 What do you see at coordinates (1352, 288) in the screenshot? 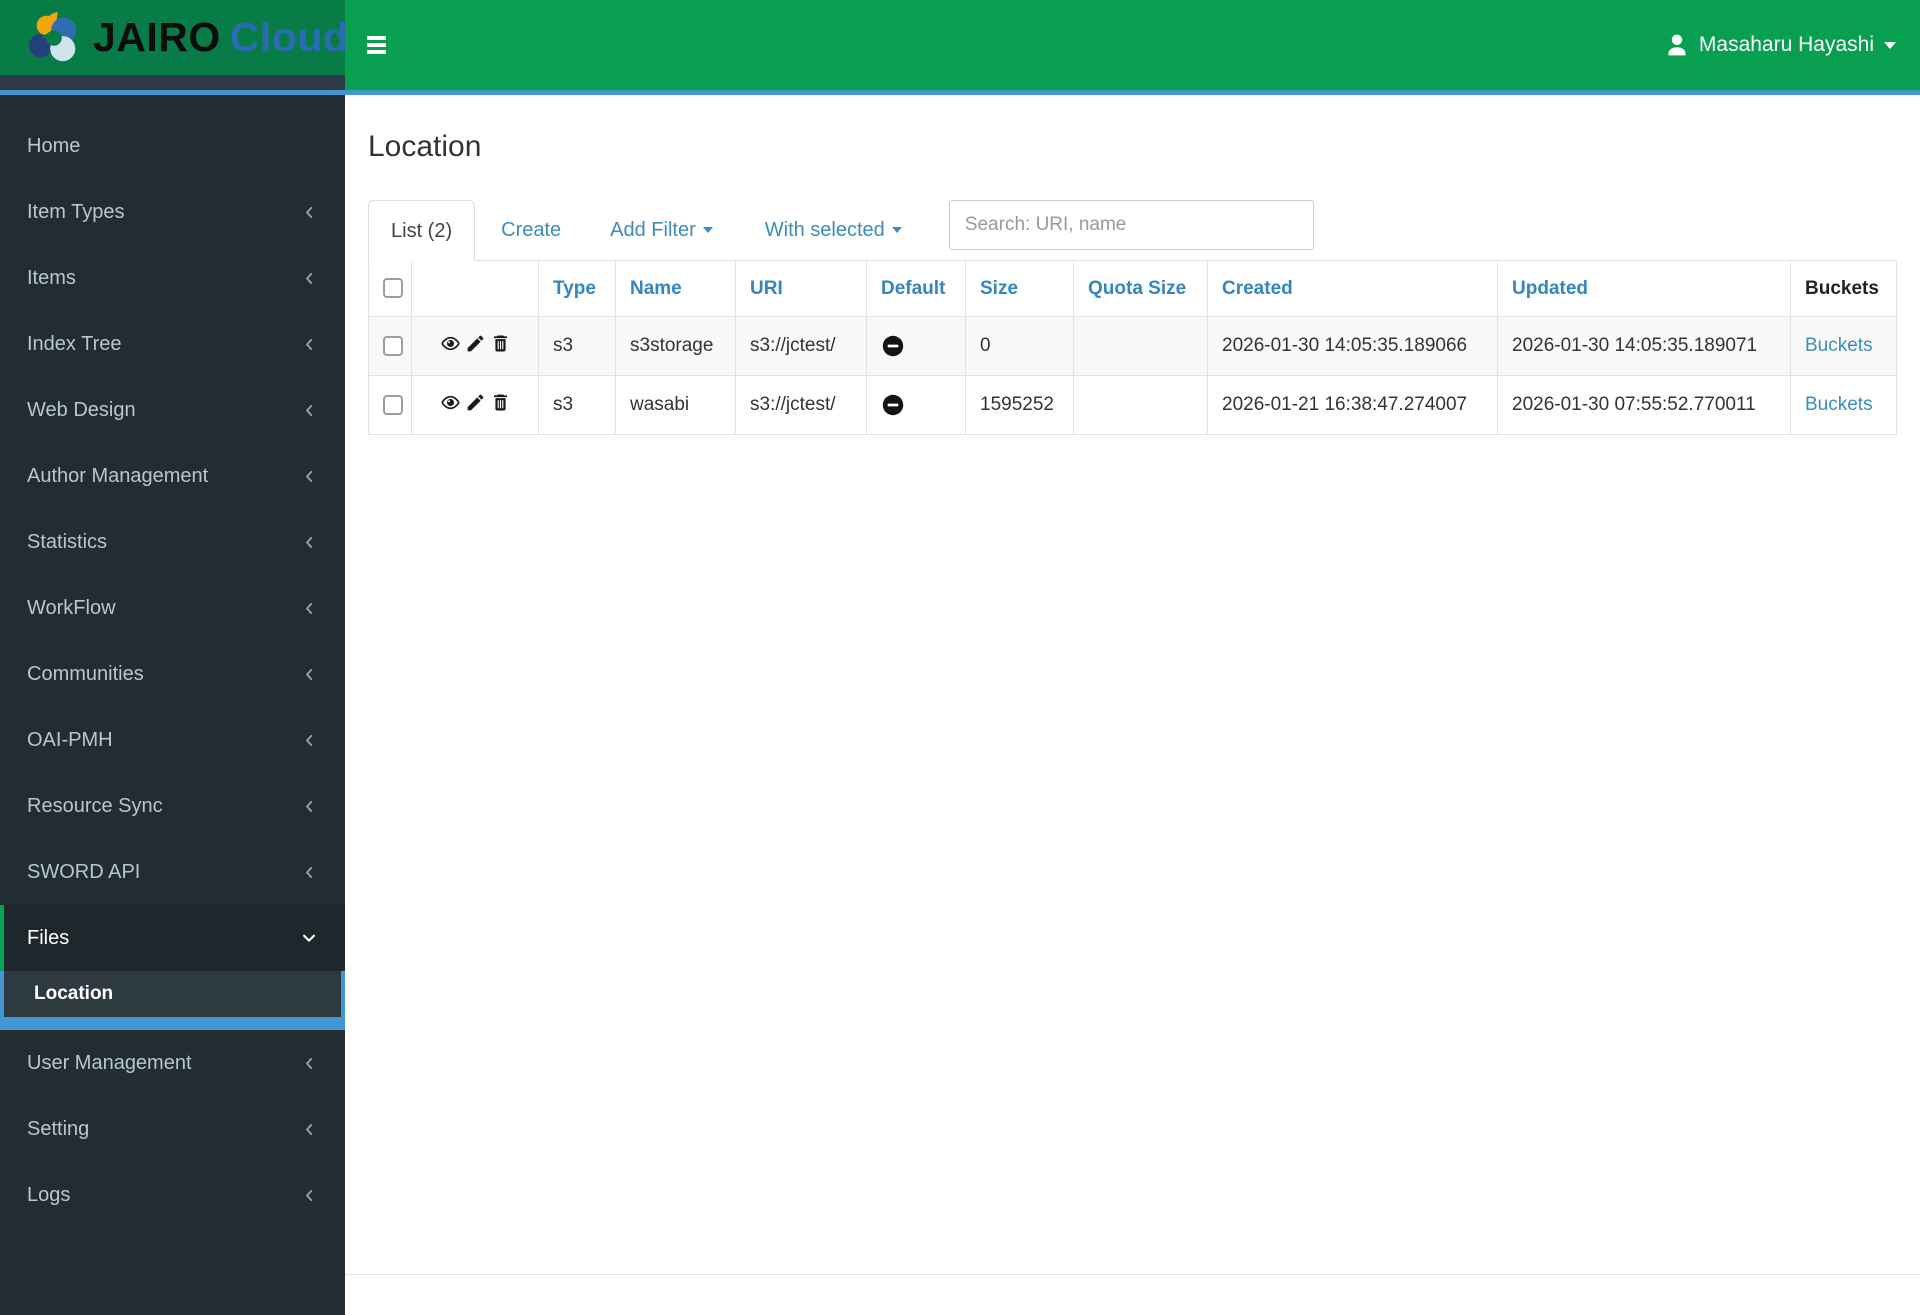
I see `column-header-created: Created` at bounding box center [1352, 288].